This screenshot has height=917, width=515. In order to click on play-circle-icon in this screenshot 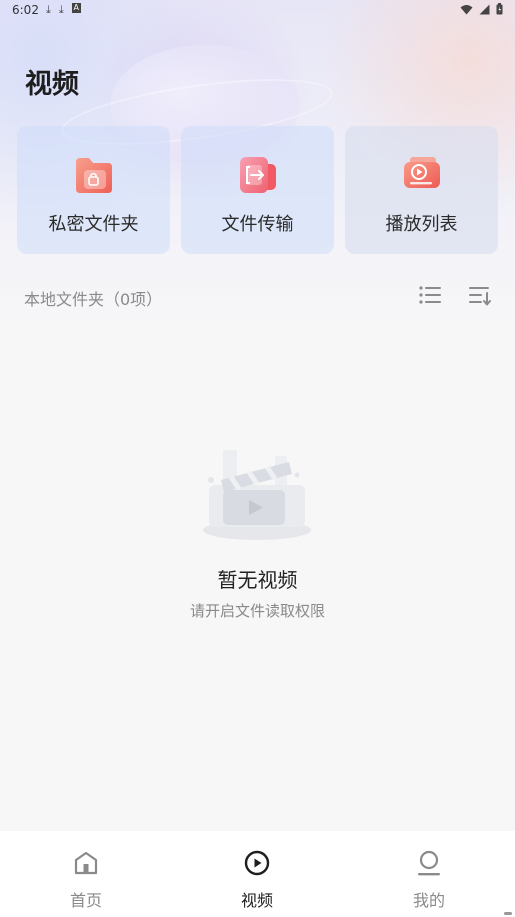, I will do `click(257, 863)`.